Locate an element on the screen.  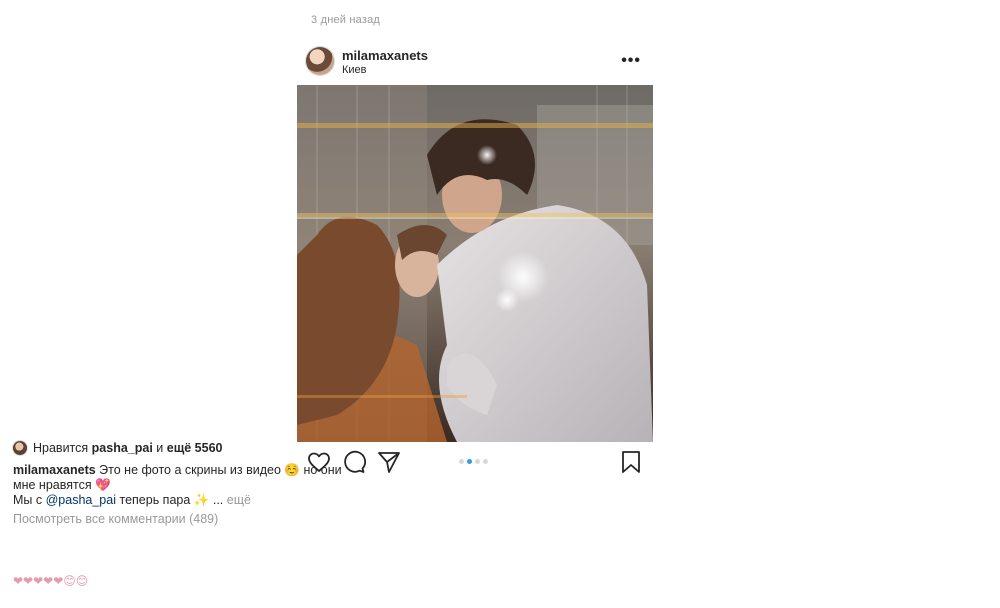
post-location: Киев is located at coordinates (354, 70).